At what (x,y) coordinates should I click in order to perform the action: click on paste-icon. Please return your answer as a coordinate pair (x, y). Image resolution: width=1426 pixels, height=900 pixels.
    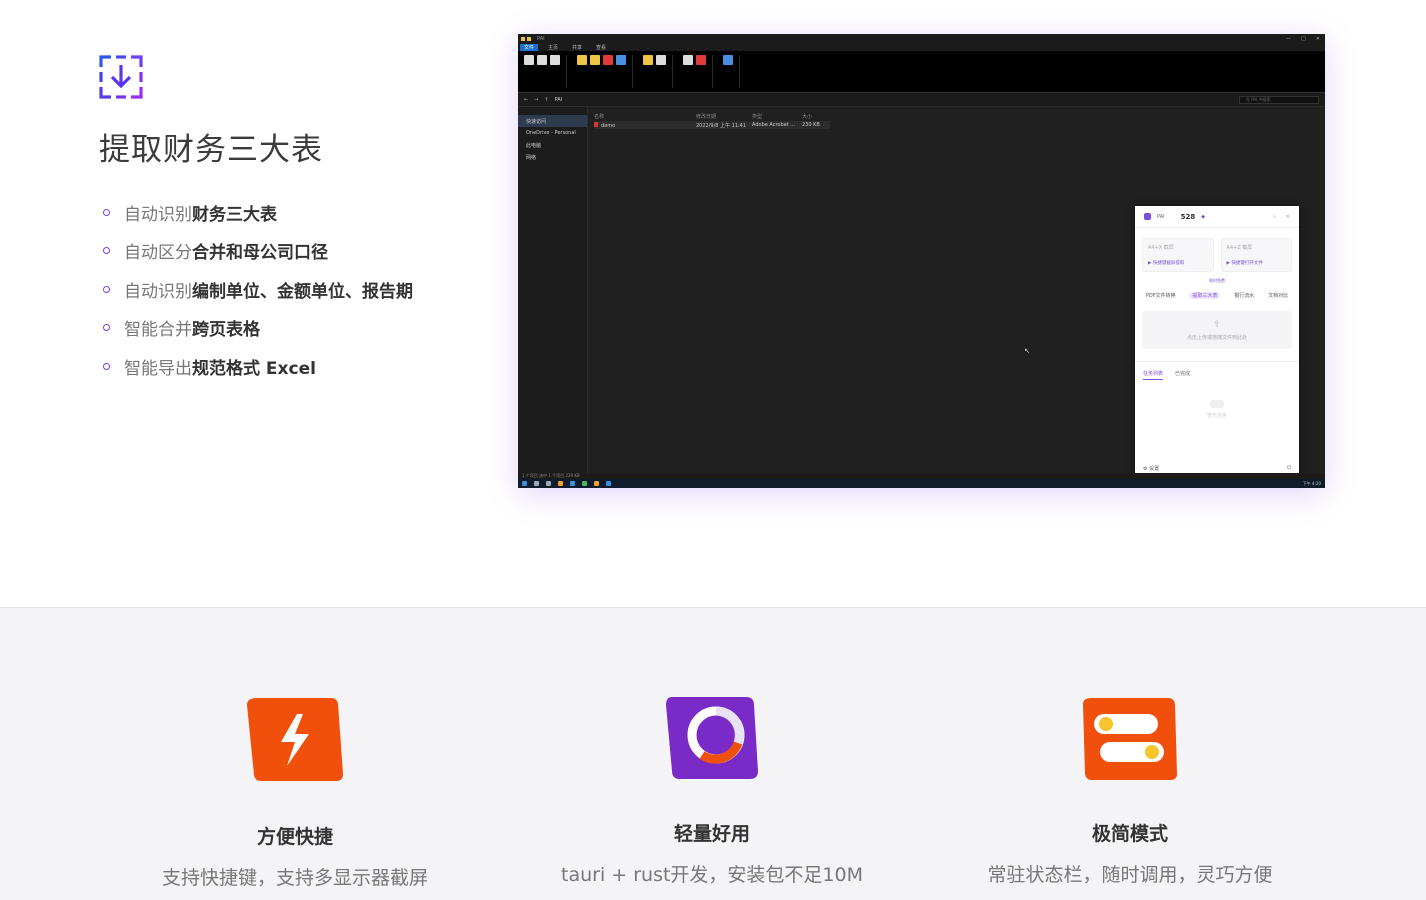
    Looking at the image, I should click on (555, 60).